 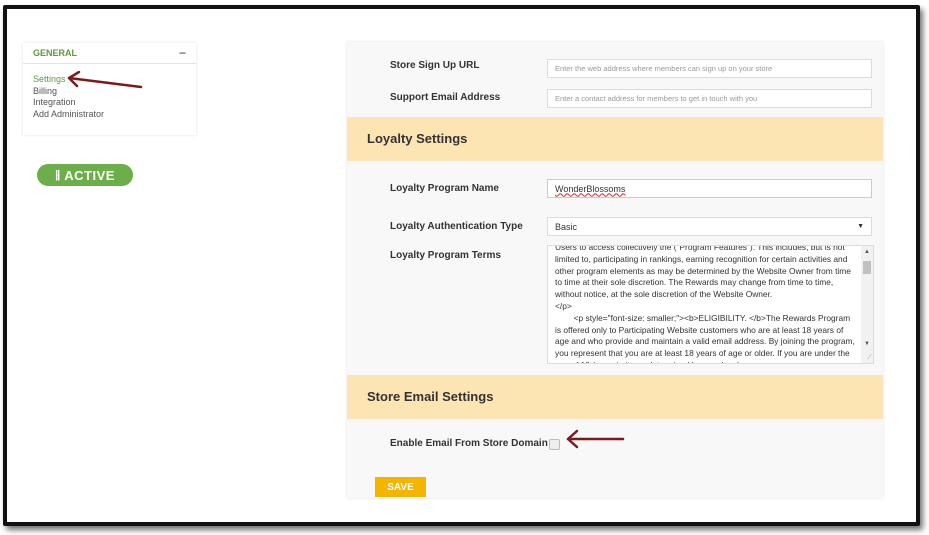 What do you see at coordinates (469, 443) in the screenshot?
I see `enable-email-from-store-domain-label: Enable Email From Store Domain` at bounding box center [469, 443].